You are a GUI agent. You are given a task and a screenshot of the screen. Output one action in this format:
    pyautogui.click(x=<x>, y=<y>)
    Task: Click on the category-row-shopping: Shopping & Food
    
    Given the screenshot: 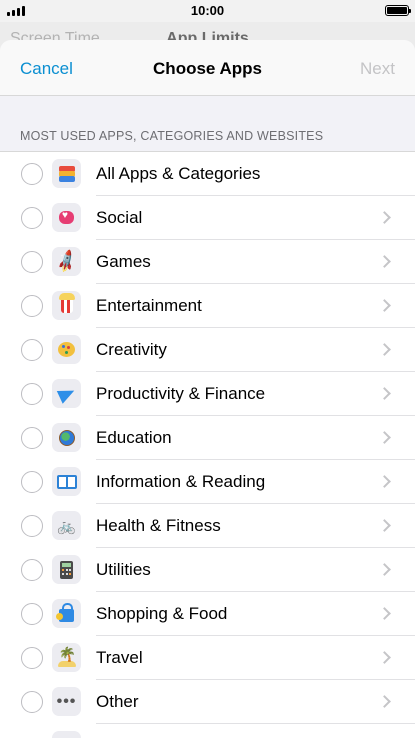 What is the action you would take?
    pyautogui.click(x=207, y=614)
    